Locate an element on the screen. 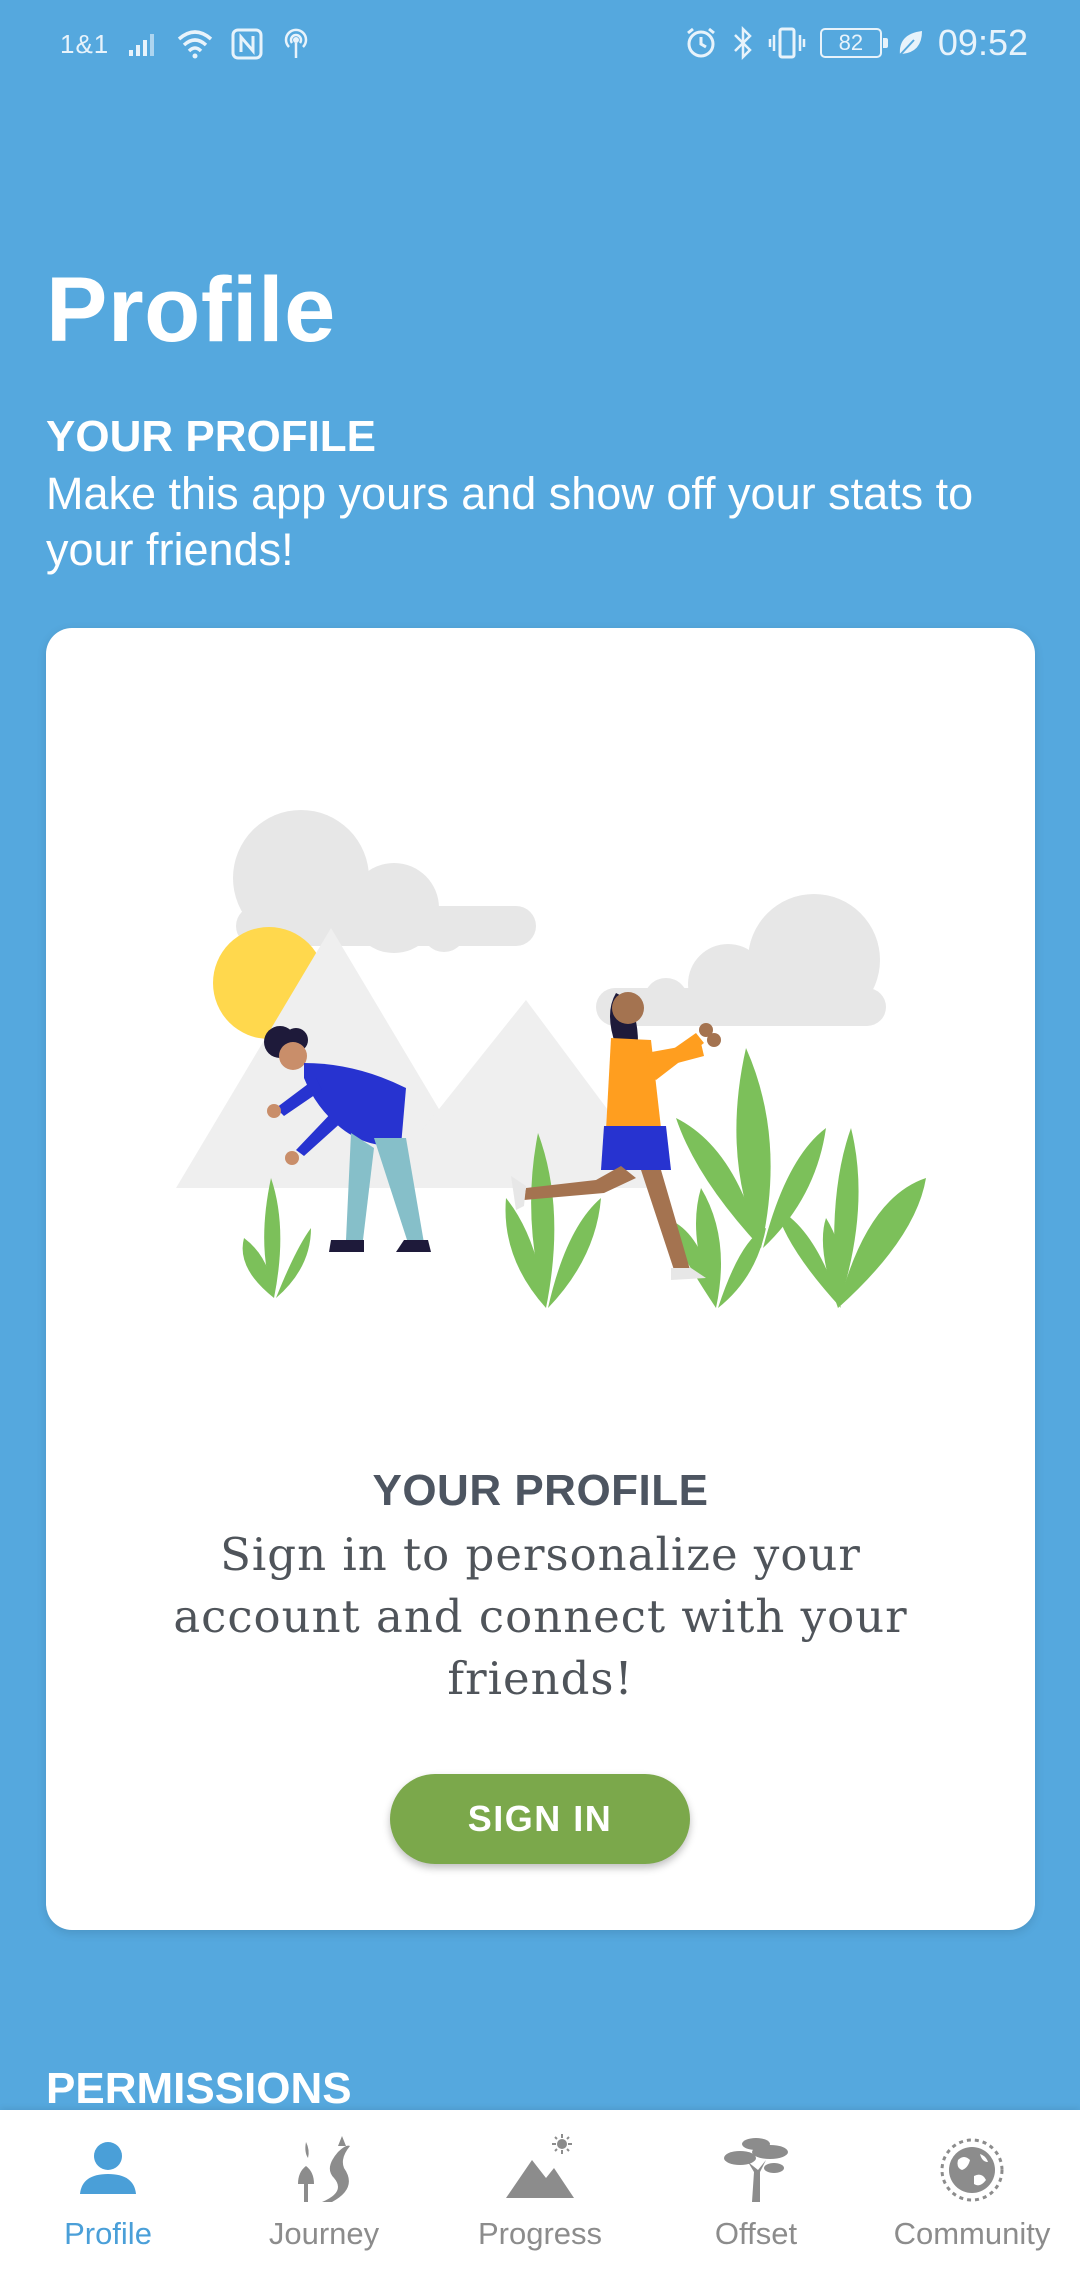 This screenshot has width=1080, height=2280. nav-item-community: Community is located at coordinates (972, 2195).